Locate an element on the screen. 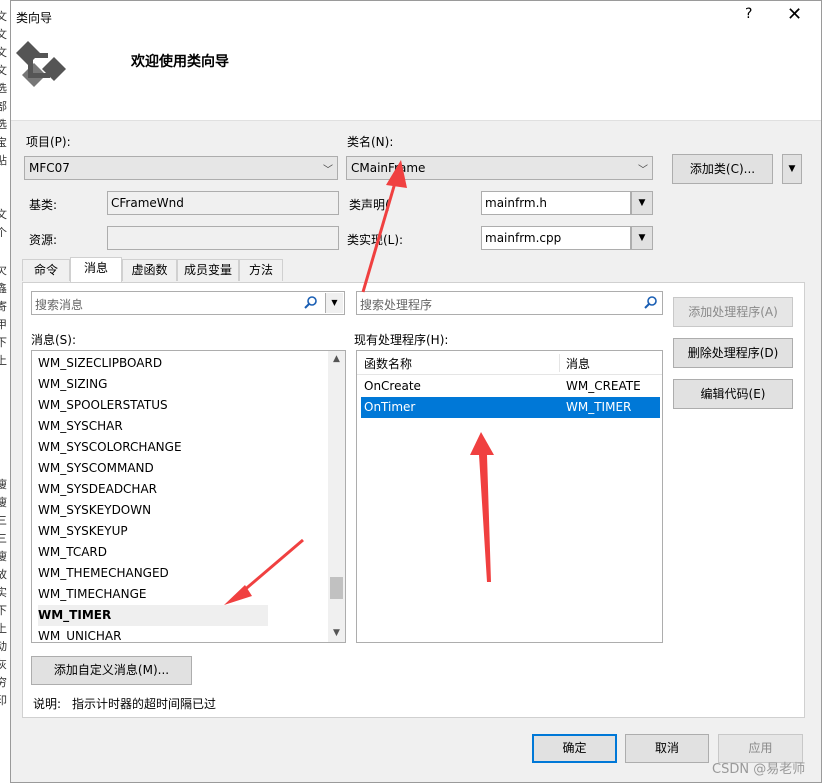 Image resolution: width=826 pixels, height=783 pixels. class-wizard-logo-icon is located at coordinates (41, 64).